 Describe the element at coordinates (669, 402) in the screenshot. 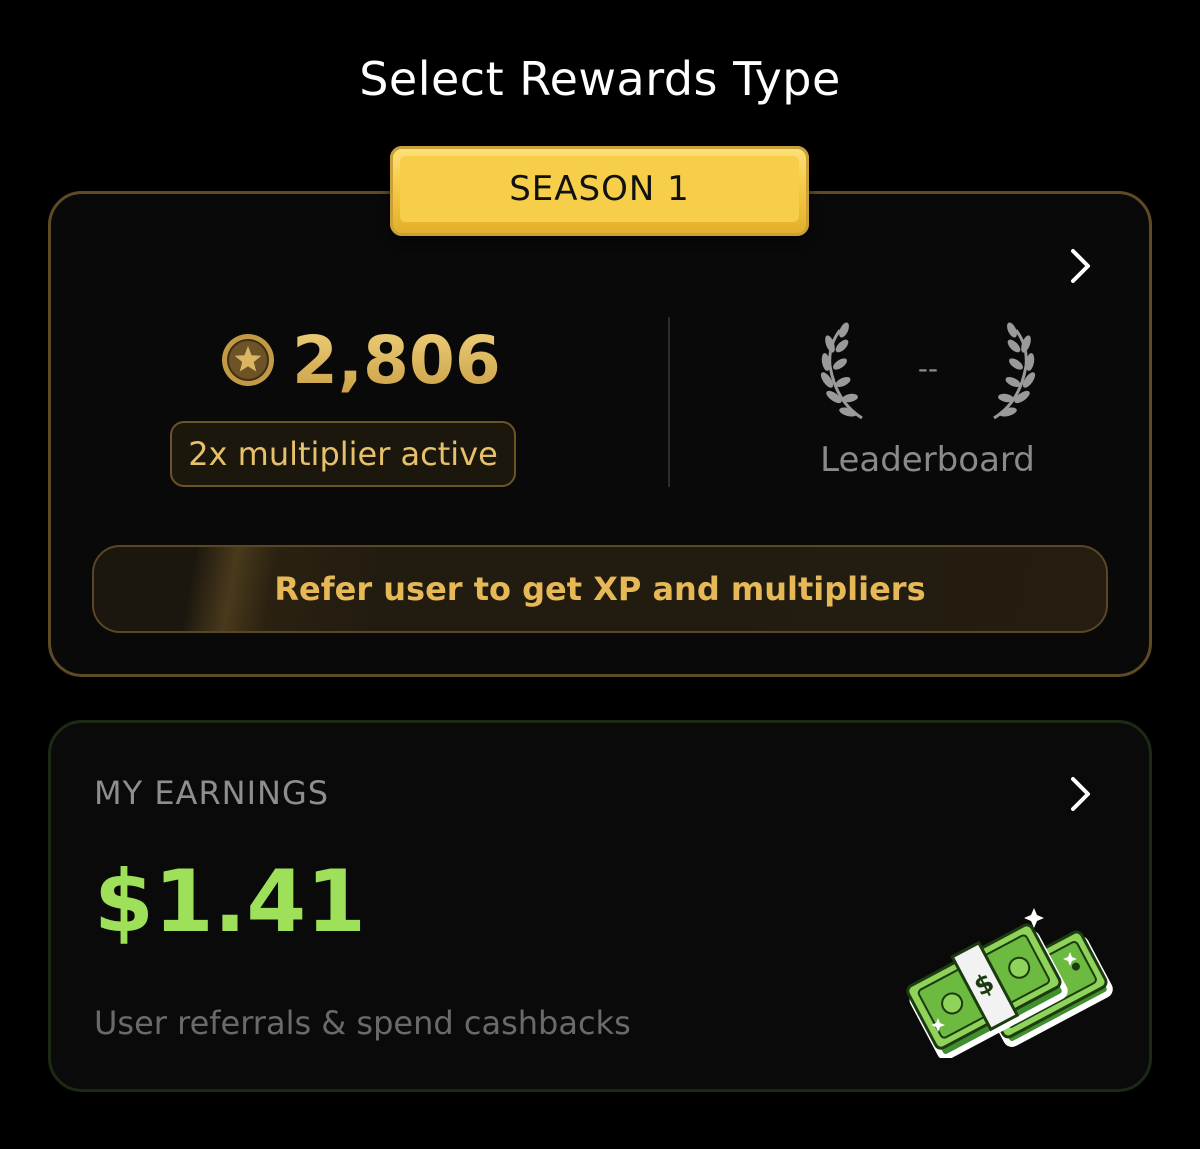

I see `stat-divider` at that location.